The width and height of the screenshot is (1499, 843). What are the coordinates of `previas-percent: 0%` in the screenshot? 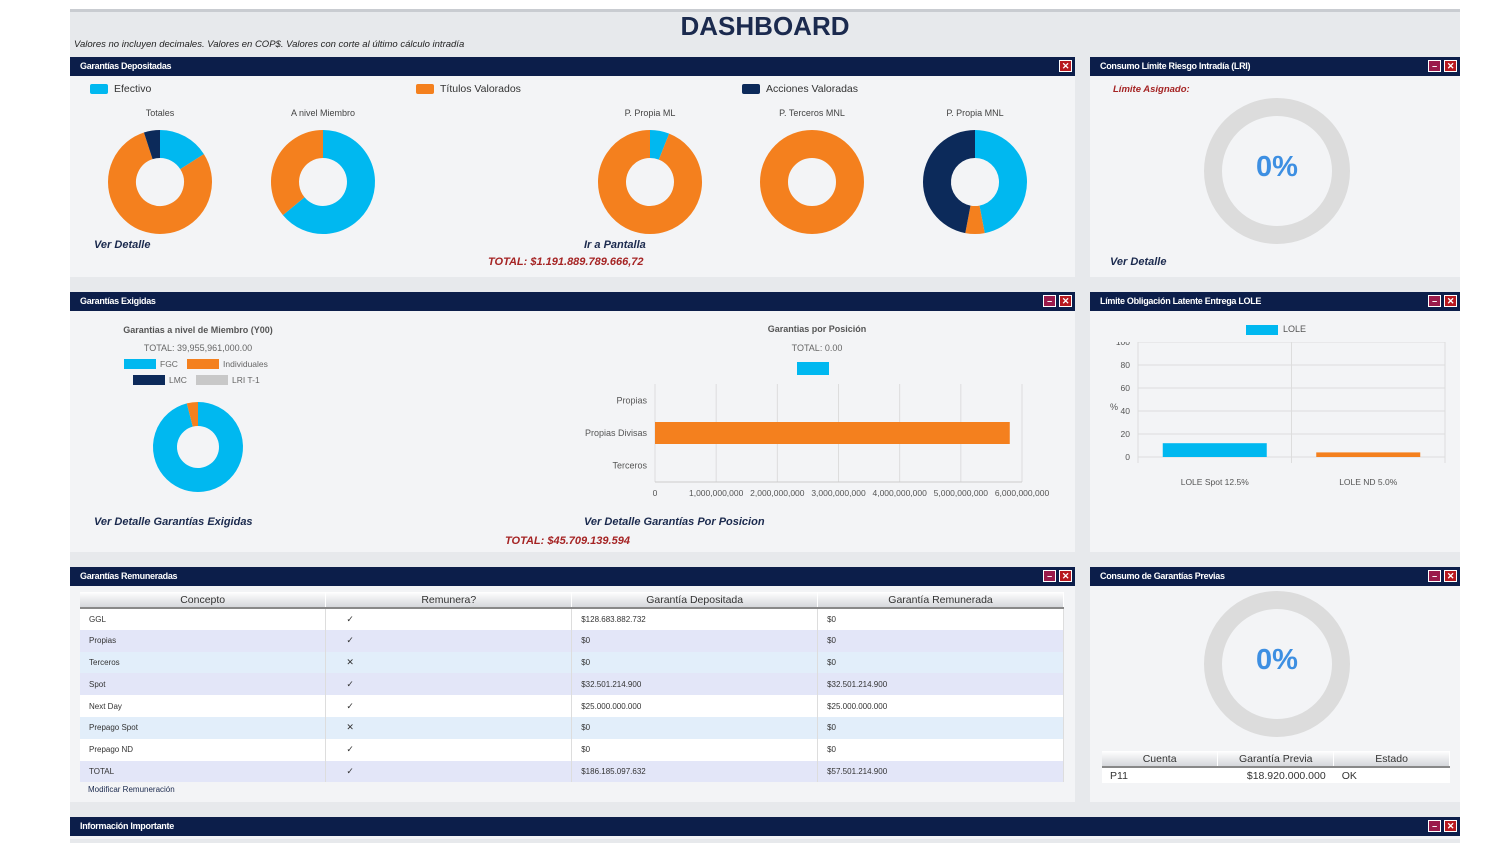 It's located at (1277, 660).